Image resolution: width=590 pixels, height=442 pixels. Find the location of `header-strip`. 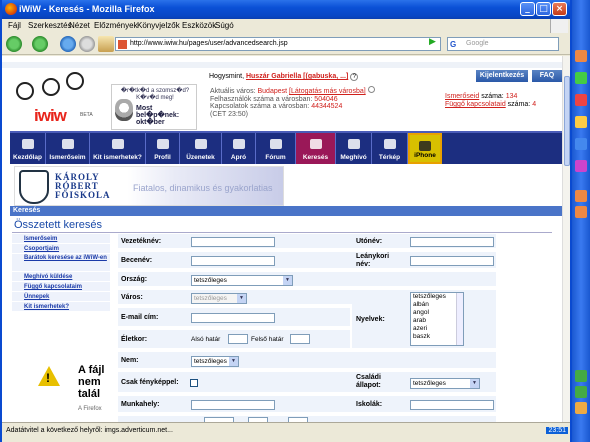

header-strip is located at coordinates (282, 65).